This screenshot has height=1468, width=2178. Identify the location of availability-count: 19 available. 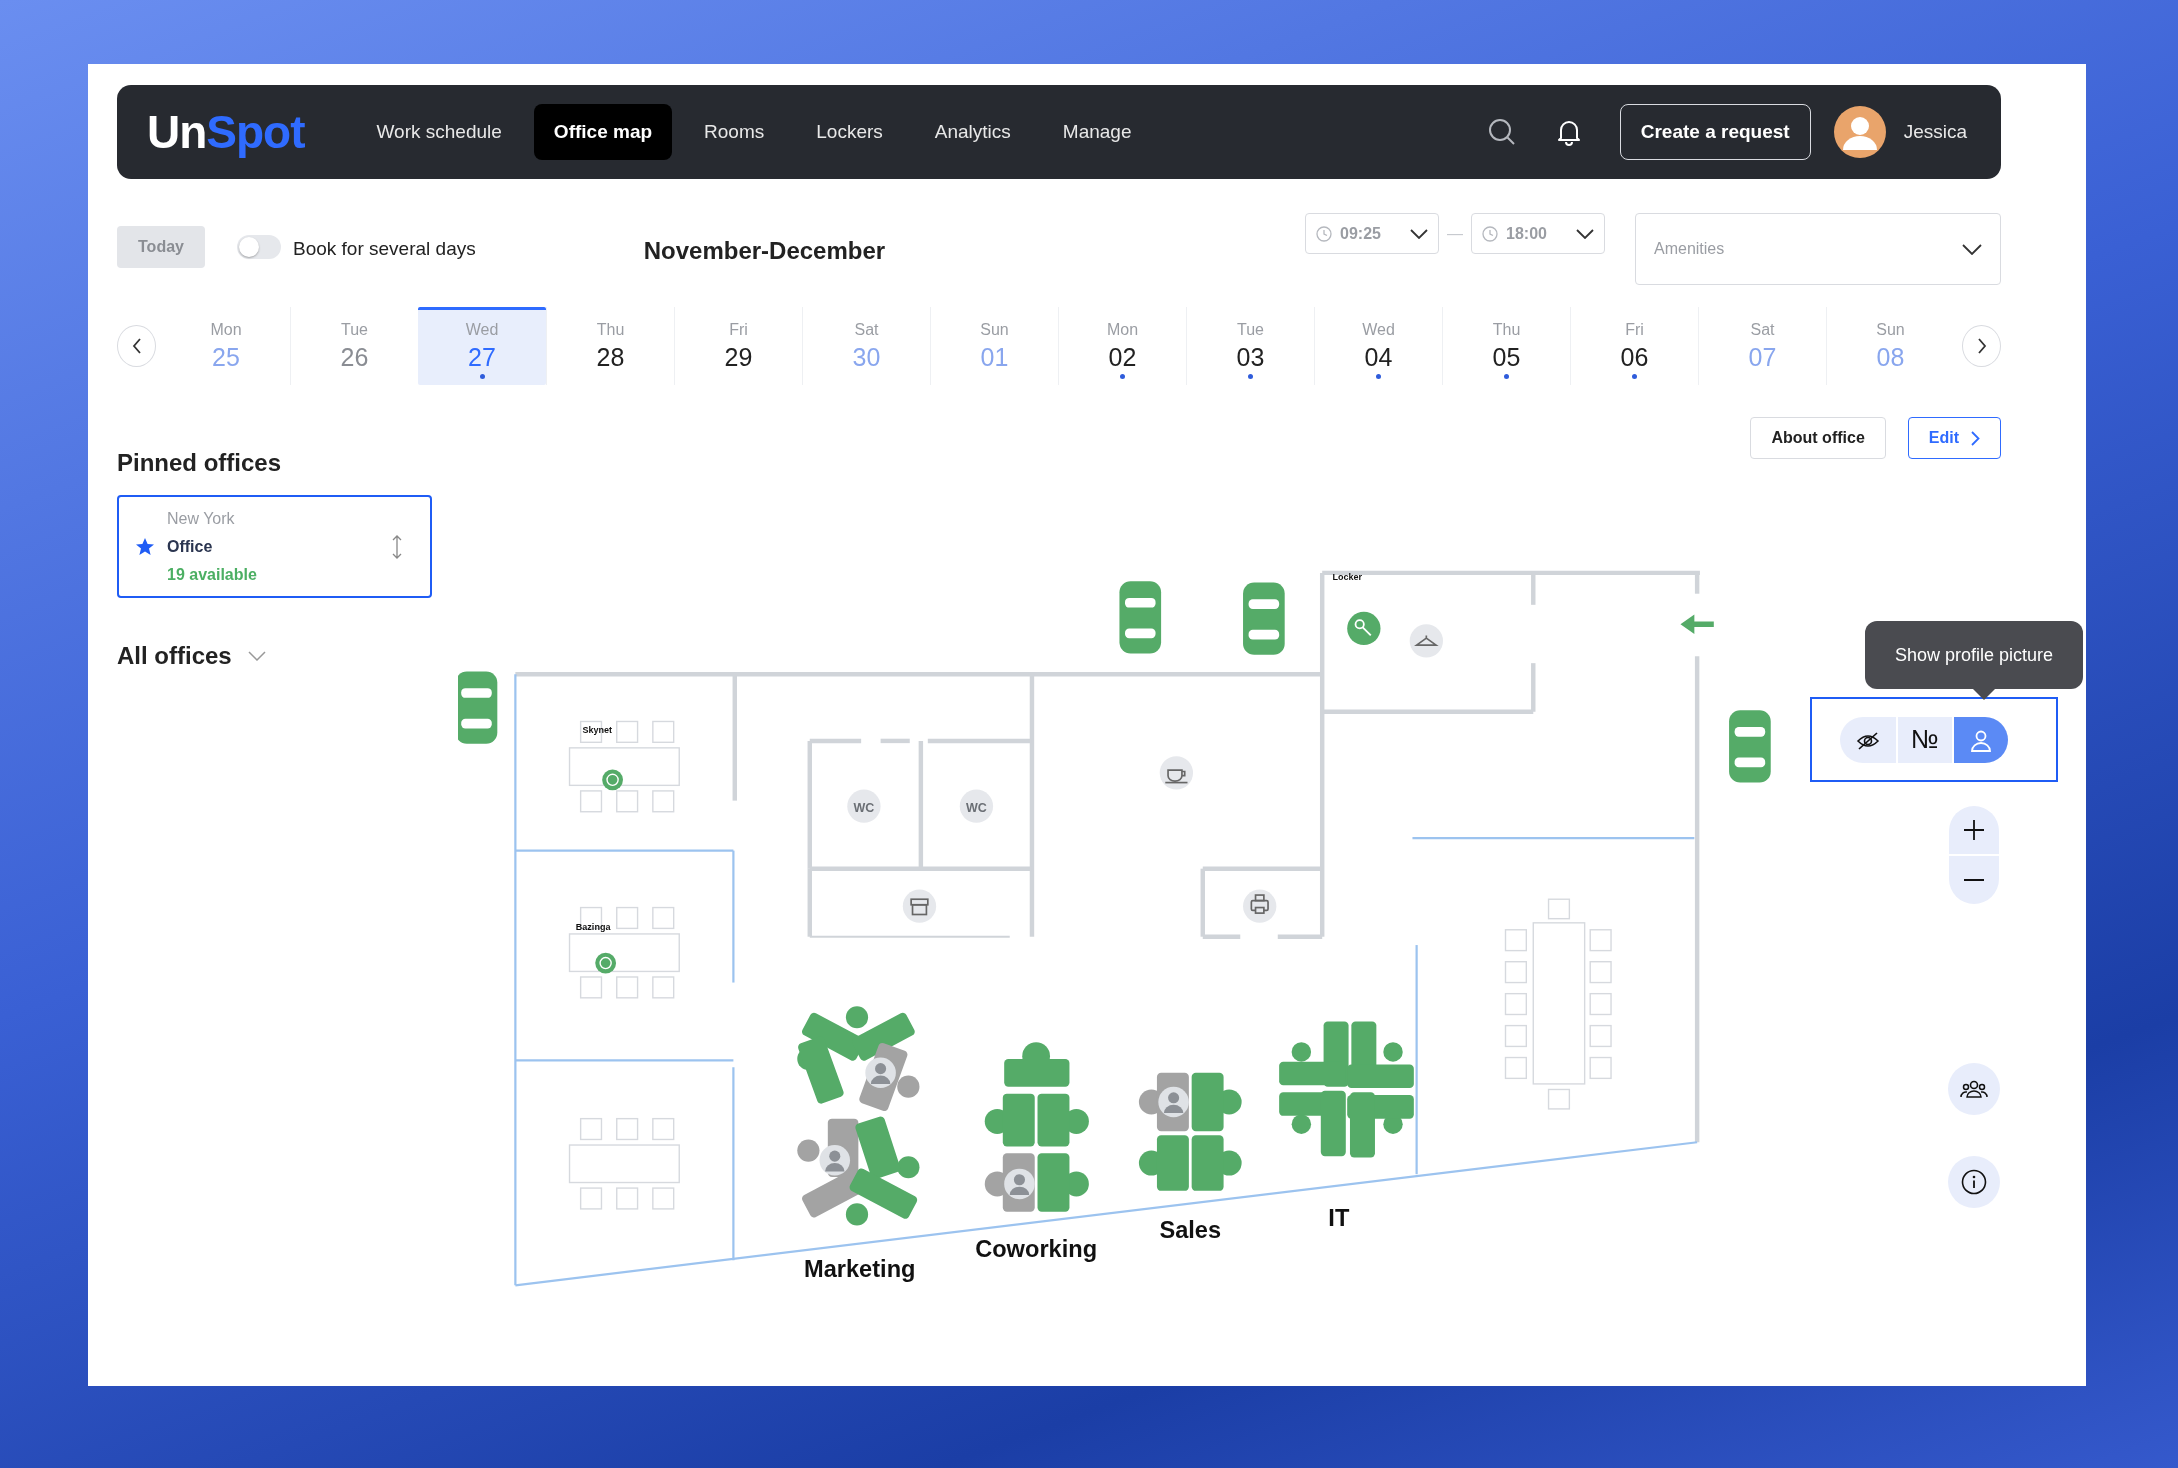
(212, 574).